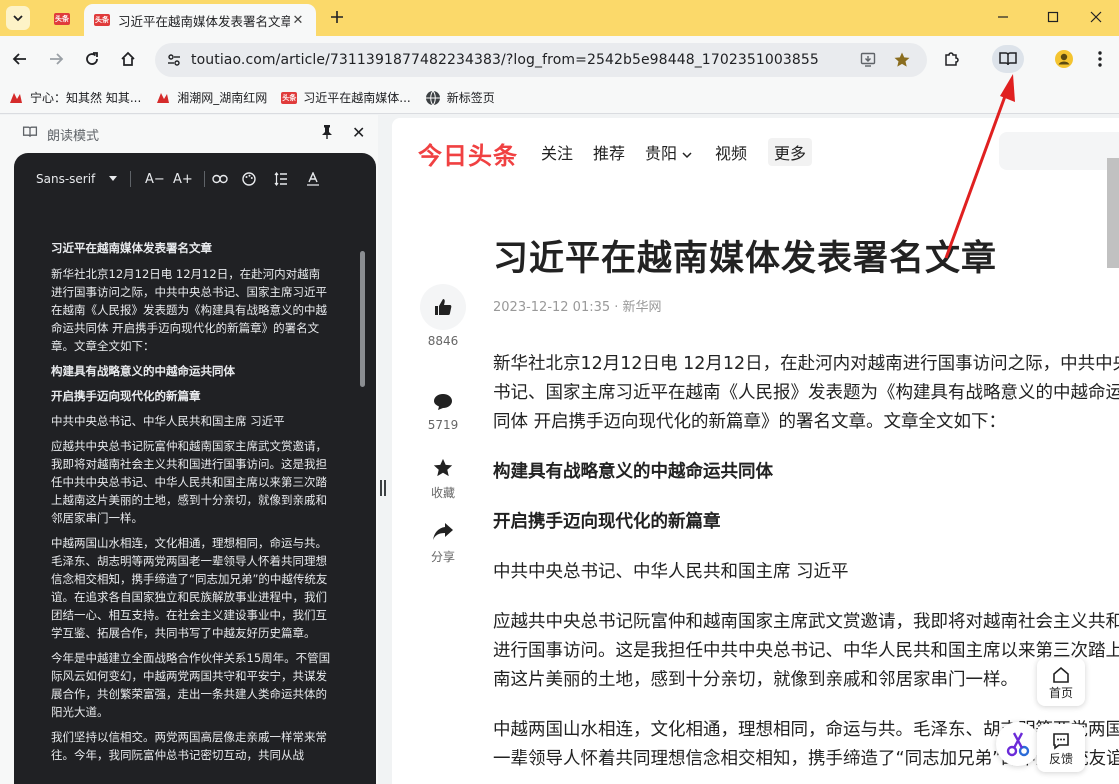  I want to click on home-float-button: 首页, so click(1061, 682).